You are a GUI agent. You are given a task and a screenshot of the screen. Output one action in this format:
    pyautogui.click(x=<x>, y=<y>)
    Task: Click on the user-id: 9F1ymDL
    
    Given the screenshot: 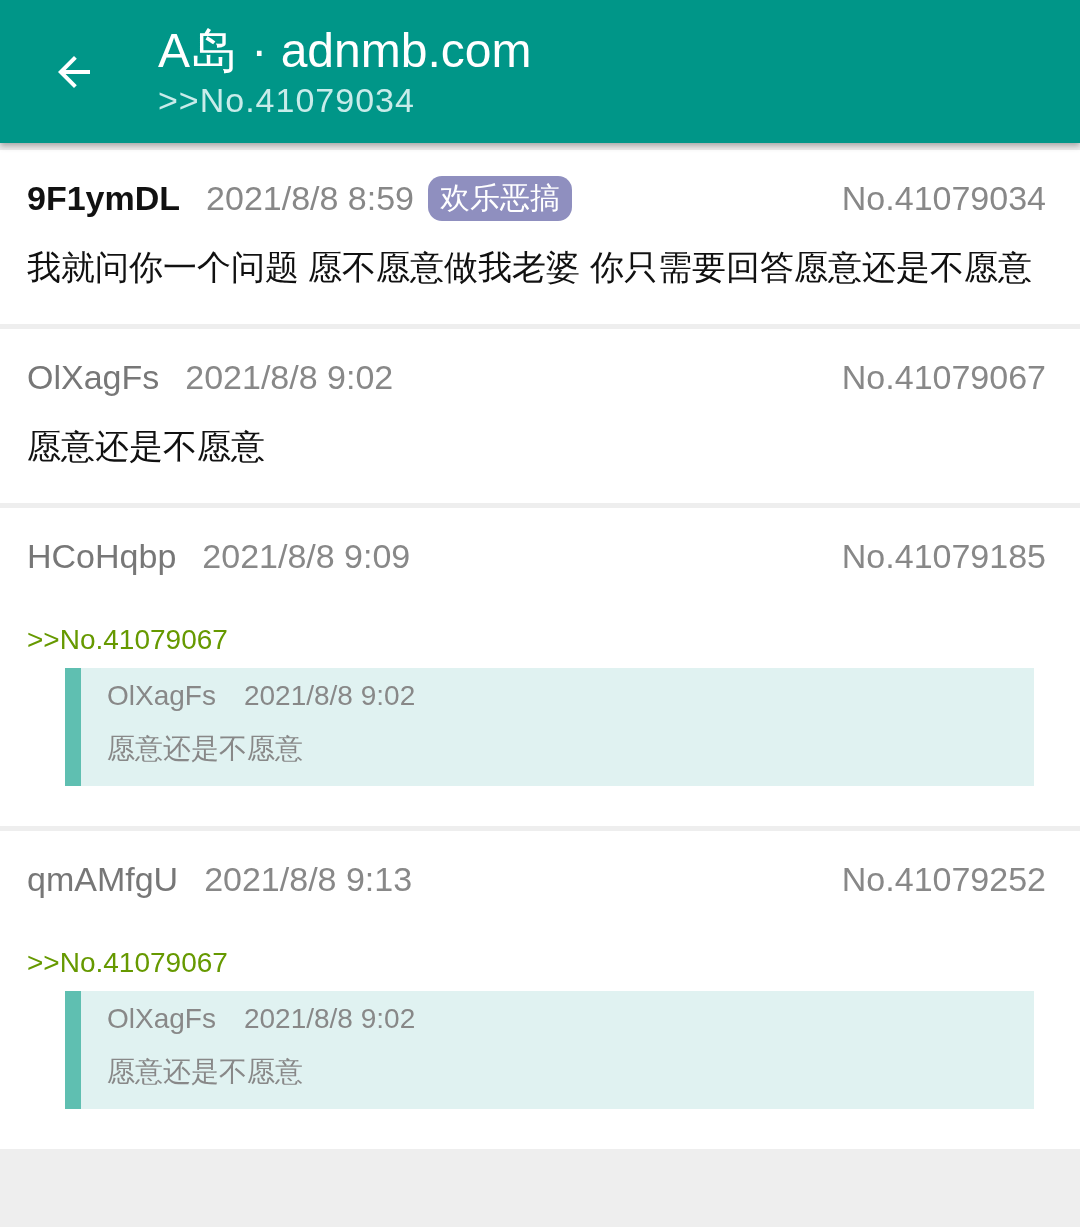 What is the action you would take?
    pyautogui.click(x=104, y=198)
    